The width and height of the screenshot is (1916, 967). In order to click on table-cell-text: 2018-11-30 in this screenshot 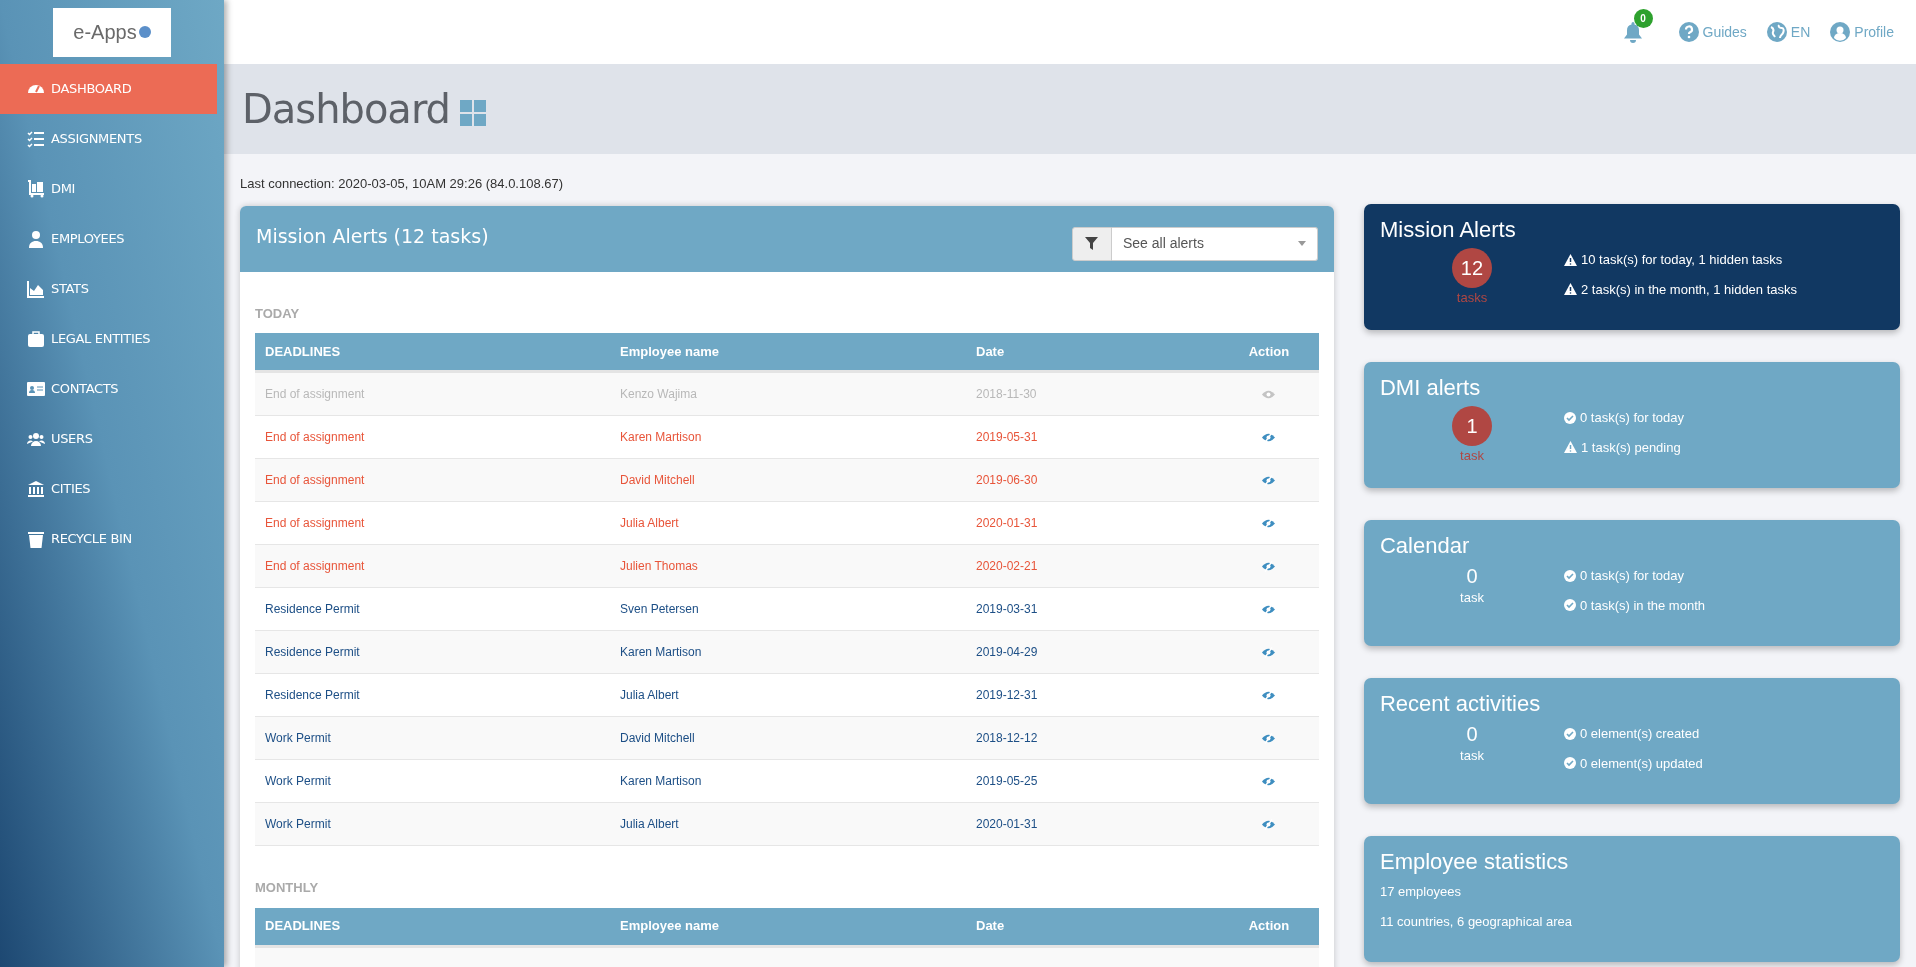, I will do `click(1007, 394)`.